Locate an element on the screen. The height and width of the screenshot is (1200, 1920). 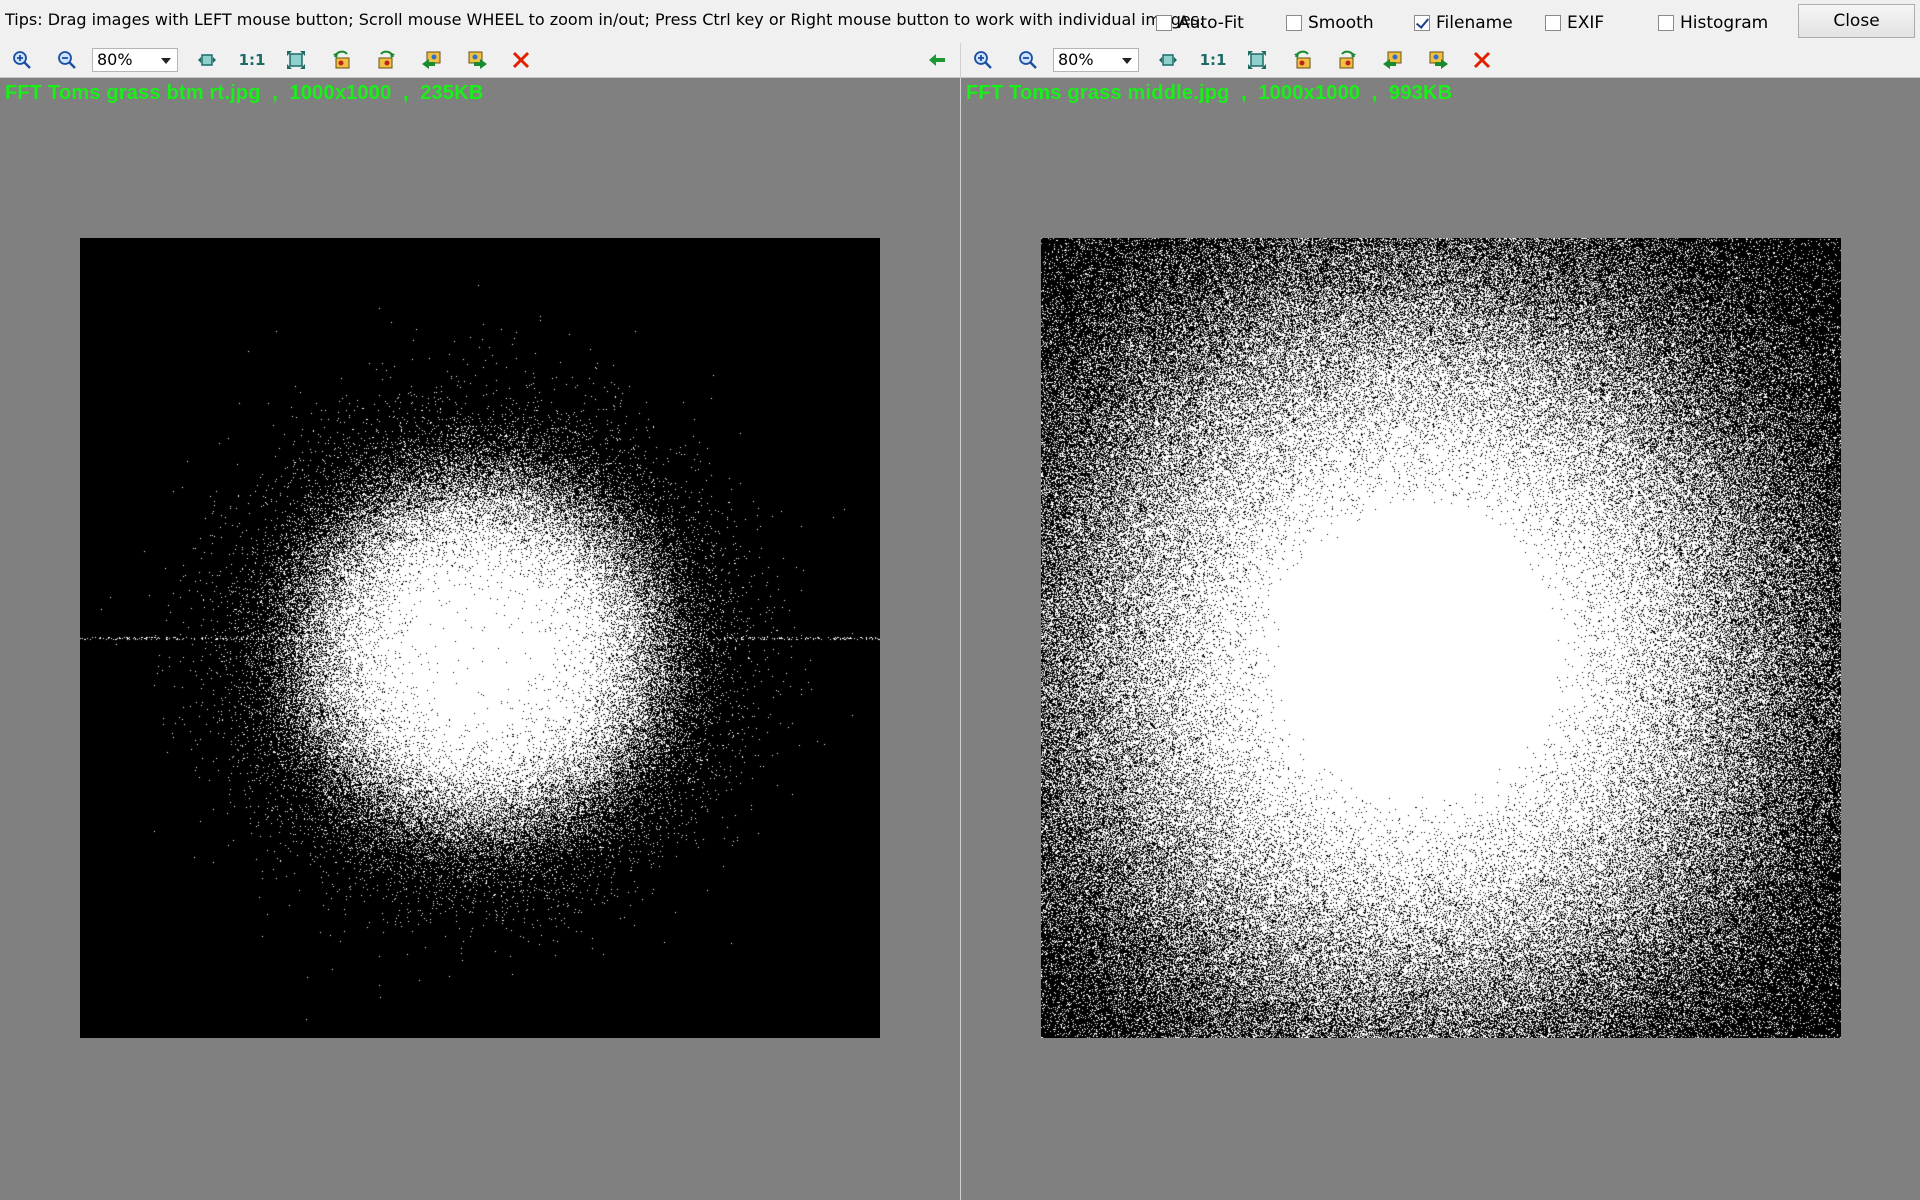
exif-checkbox: EXIF is located at coordinates (1574, 23).